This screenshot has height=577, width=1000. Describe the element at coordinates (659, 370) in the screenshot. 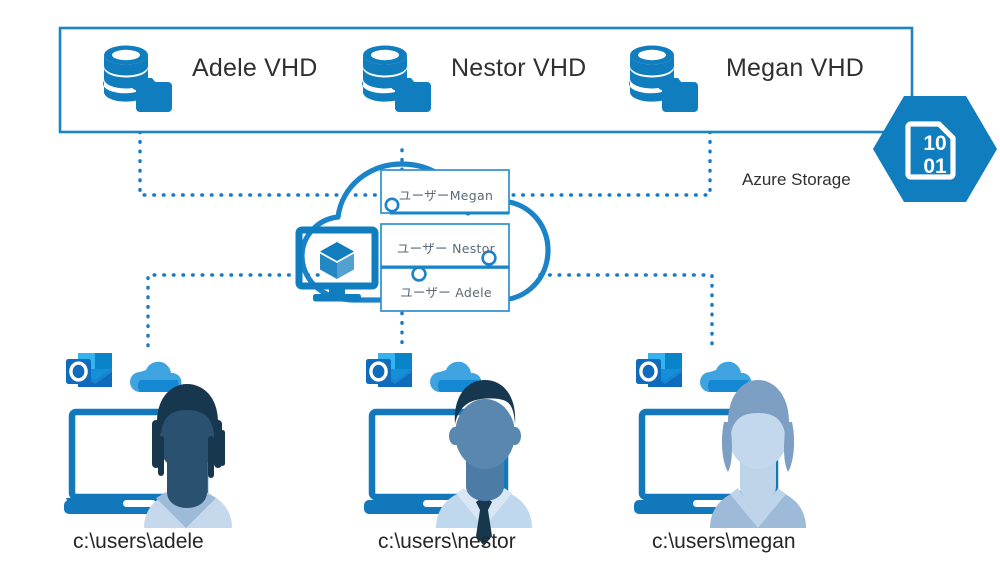

I see `outlook-icon` at that location.